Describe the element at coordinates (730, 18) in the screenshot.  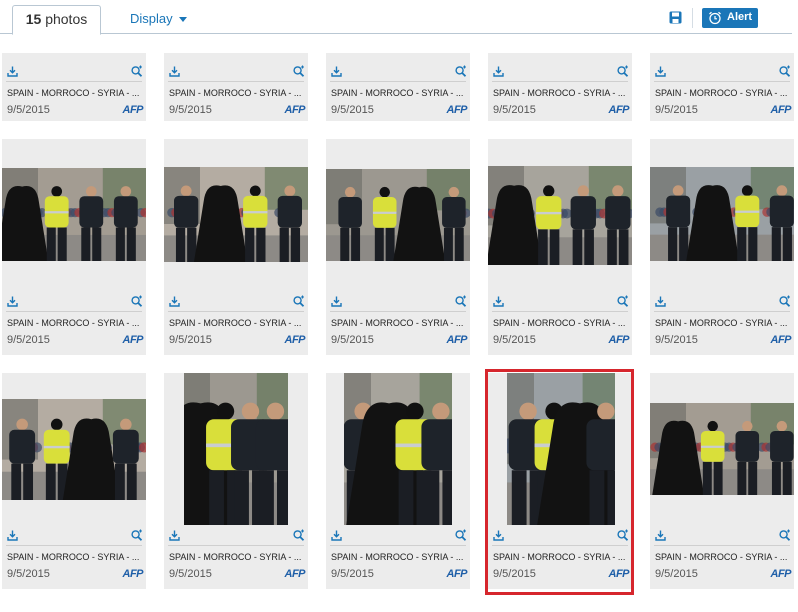
I see `alert-button: Alert` at that location.